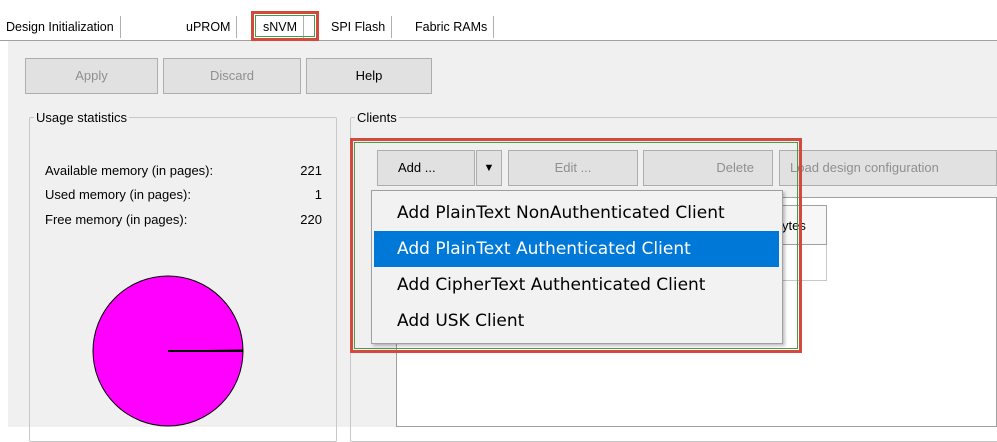 This screenshot has width=997, height=442. I want to click on used-memory-value: 1, so click(318, 194).